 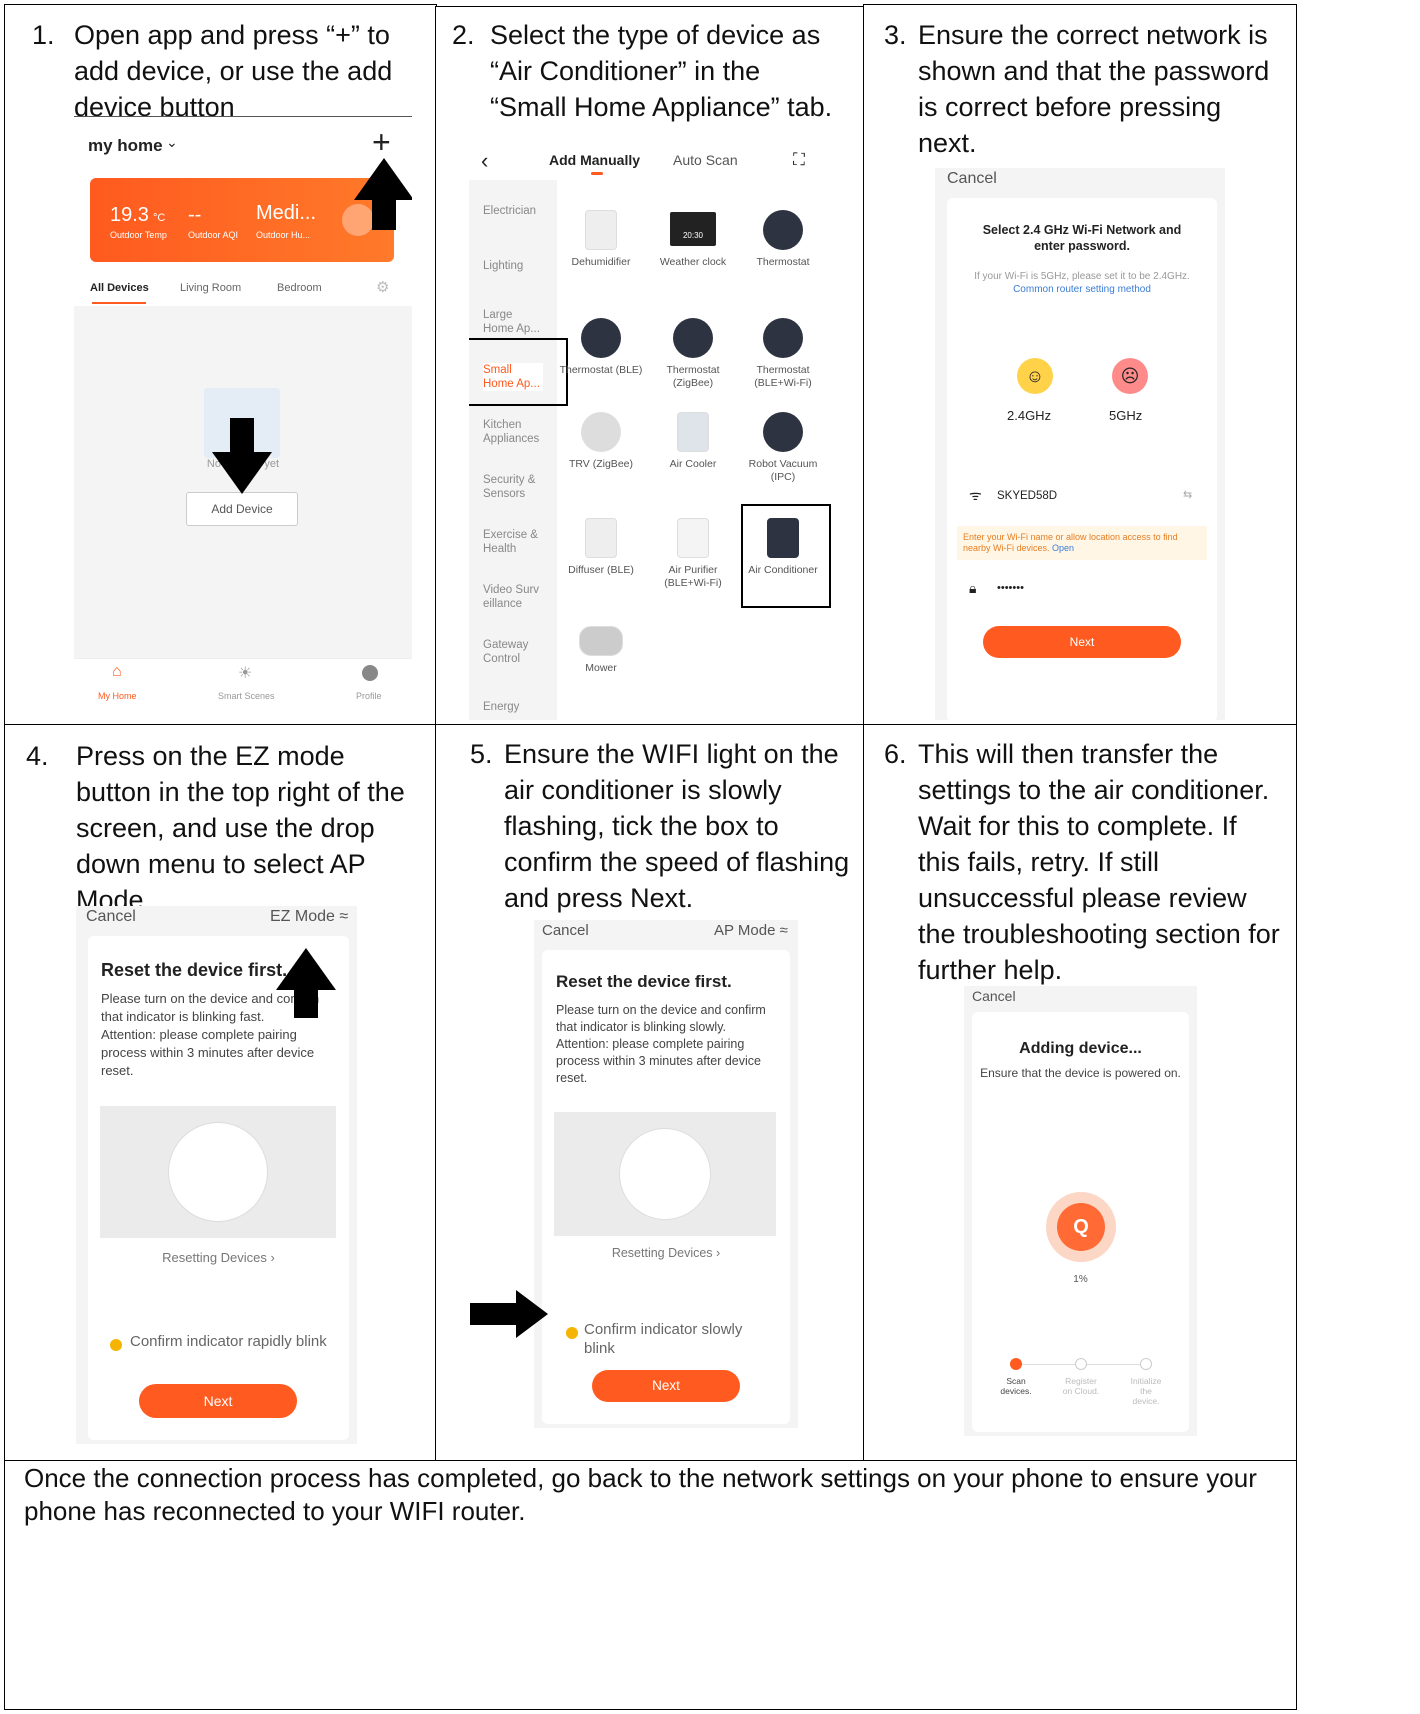 What do you see at coordinates (513, 542) in the screenshot?
I see `category-exercise: Exercise & Health` at bounding box center [513, 542].